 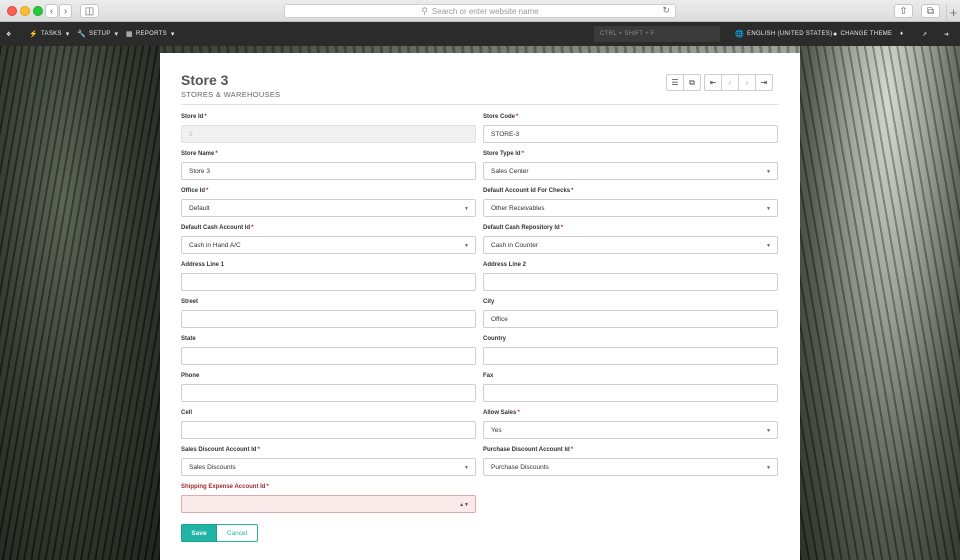 What do you see at coordinates (89, 11) in the screenshot?
I see `sidebar-icon: ◫` at bounding box center [89, 11].